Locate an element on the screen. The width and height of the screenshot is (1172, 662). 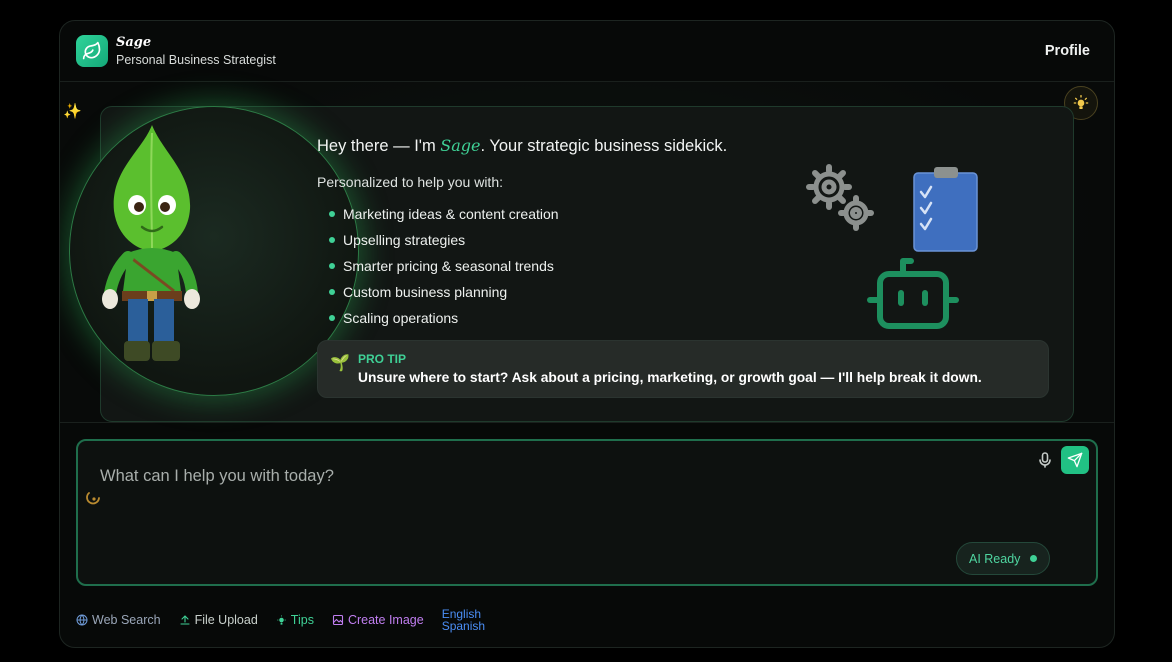
image-icon is located at coordinates (338, 620).